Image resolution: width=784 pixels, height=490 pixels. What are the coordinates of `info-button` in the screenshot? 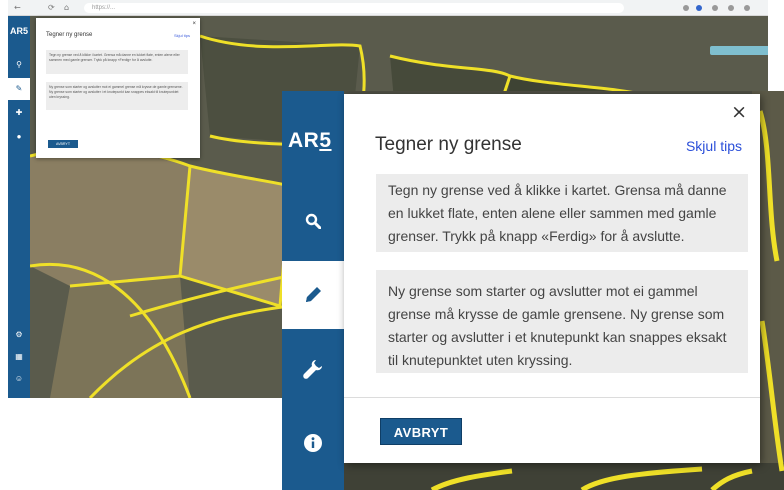 It's located at (313, 443).